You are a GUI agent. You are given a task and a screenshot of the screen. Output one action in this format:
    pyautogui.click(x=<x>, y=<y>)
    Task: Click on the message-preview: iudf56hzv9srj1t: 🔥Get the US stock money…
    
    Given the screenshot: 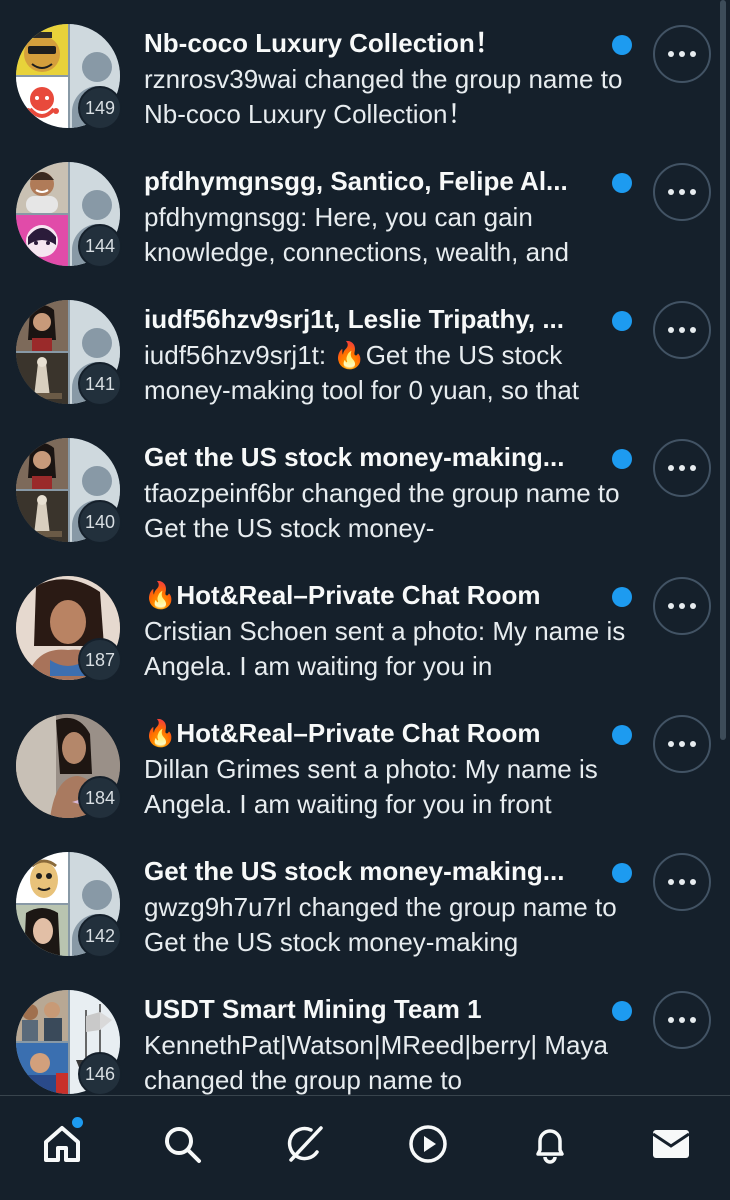 What is the action you would take?
    pyautogui.click(x=362, y=372)
    